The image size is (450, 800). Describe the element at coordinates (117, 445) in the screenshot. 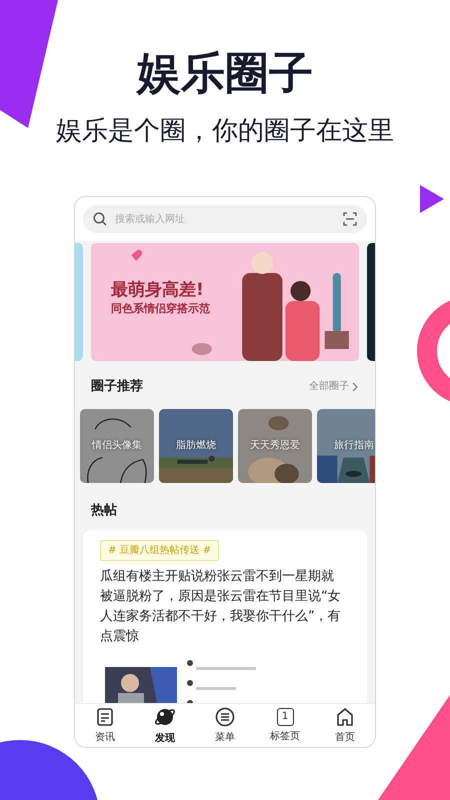

I see `circle-label: 情侣头像集` at that location.